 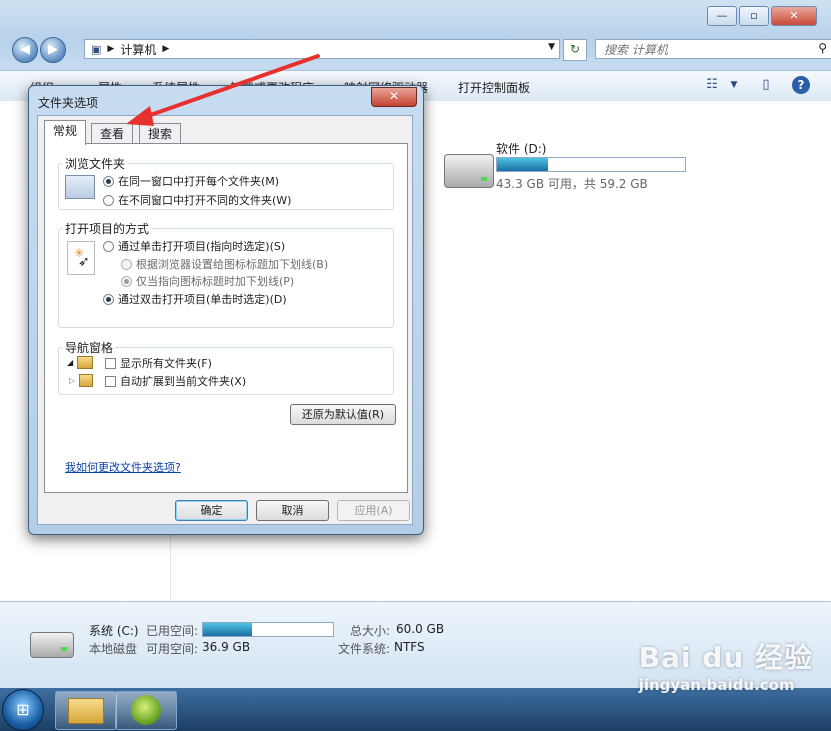 I want to click on option-label: 通过双击打开项目(单击时选定)(D), so click(x=202, y=299).